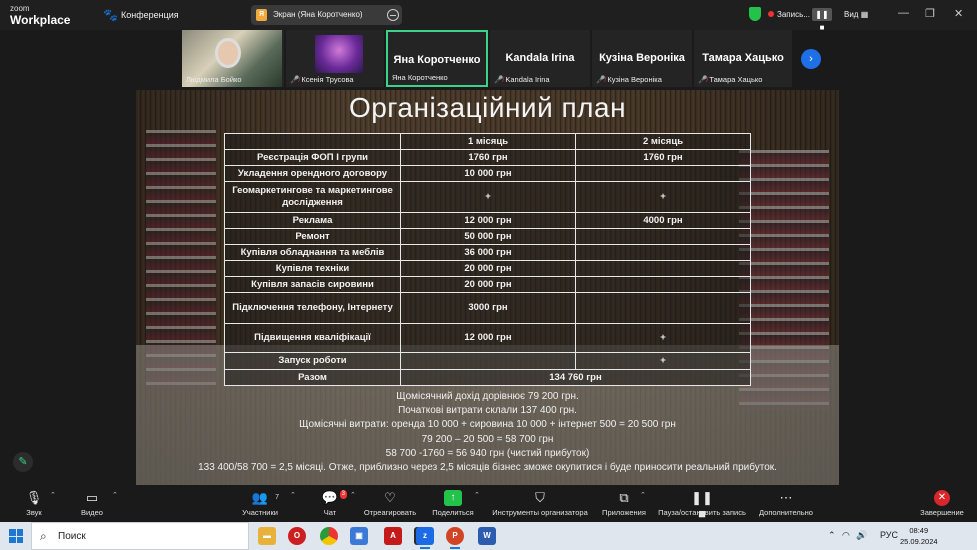 The width and height of the screenshot is (977, 550). What do you see at coordinates (261, 15) in the screenshot?
I see `presenter-badge: Я` at bounding box center [261, 15].